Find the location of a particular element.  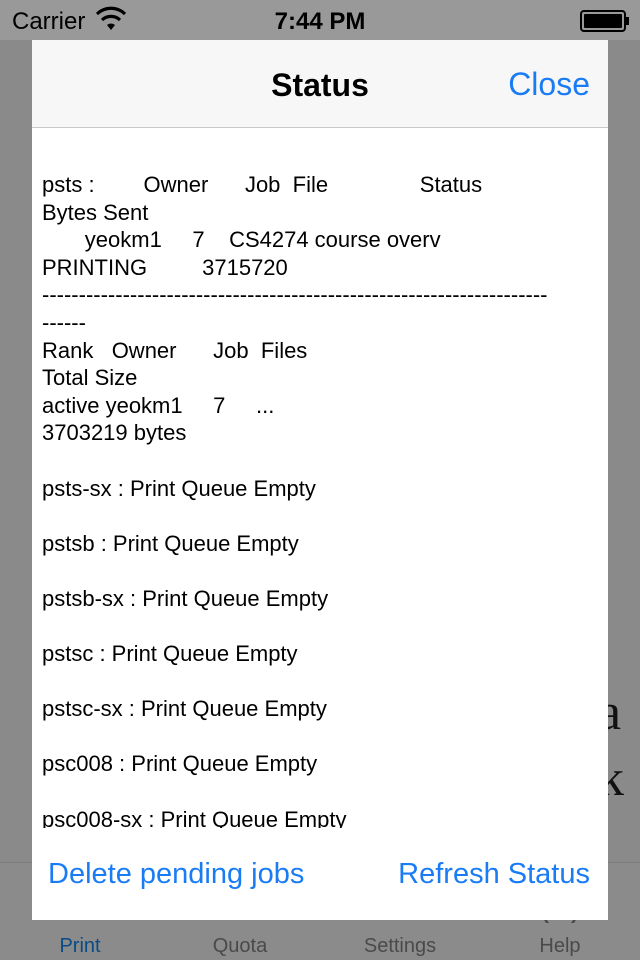

delete-pending-jobs-button: Delete pending jobs is located at coordinates (176, 874).